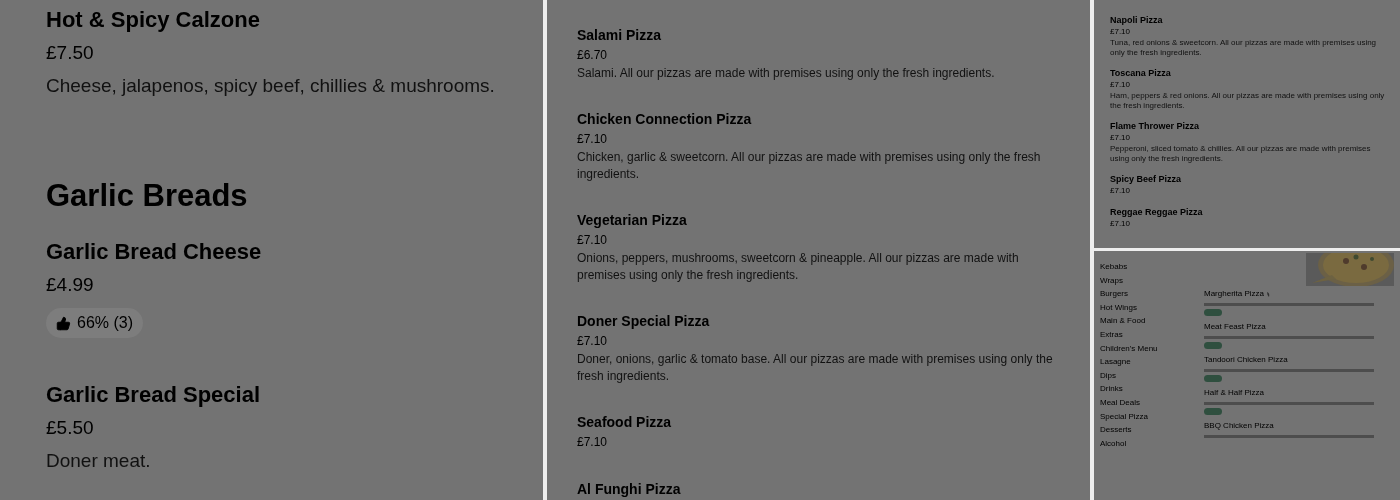  Describe the element at coordinates (1248, 101) in the screenshot. I see `item-description: Ham, peppers & red onions. All our pizzas are made with premises using only the fresh ingredients.` at that location.